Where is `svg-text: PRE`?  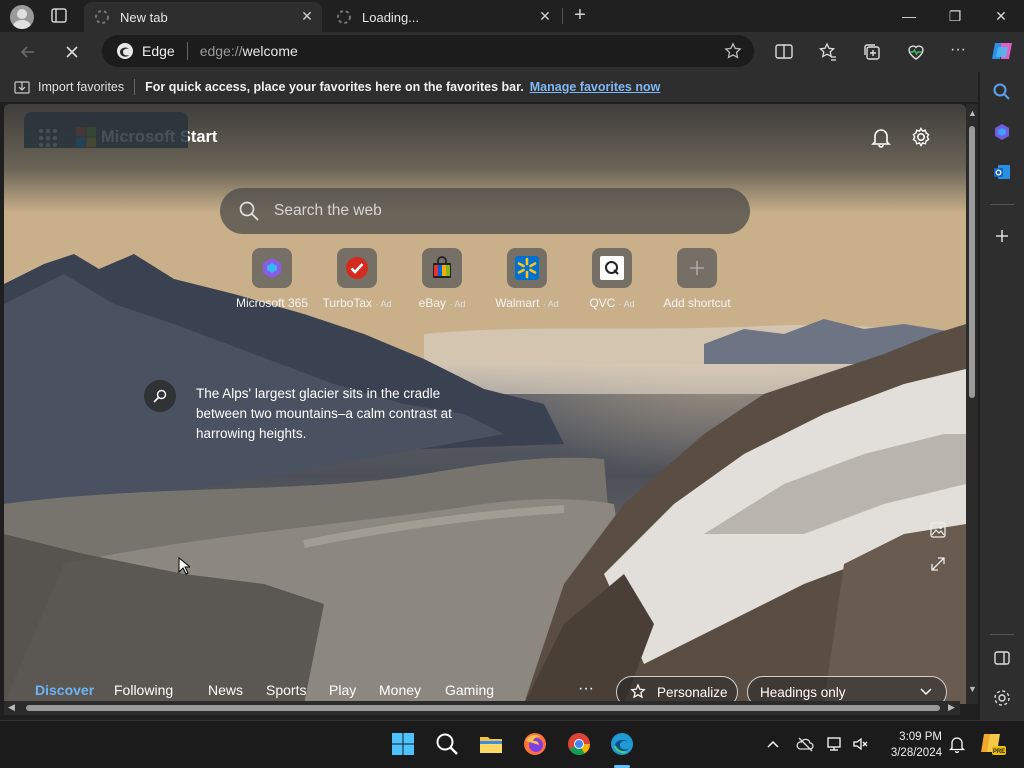
svg-text: PRE is located at coordinates (999, 752).